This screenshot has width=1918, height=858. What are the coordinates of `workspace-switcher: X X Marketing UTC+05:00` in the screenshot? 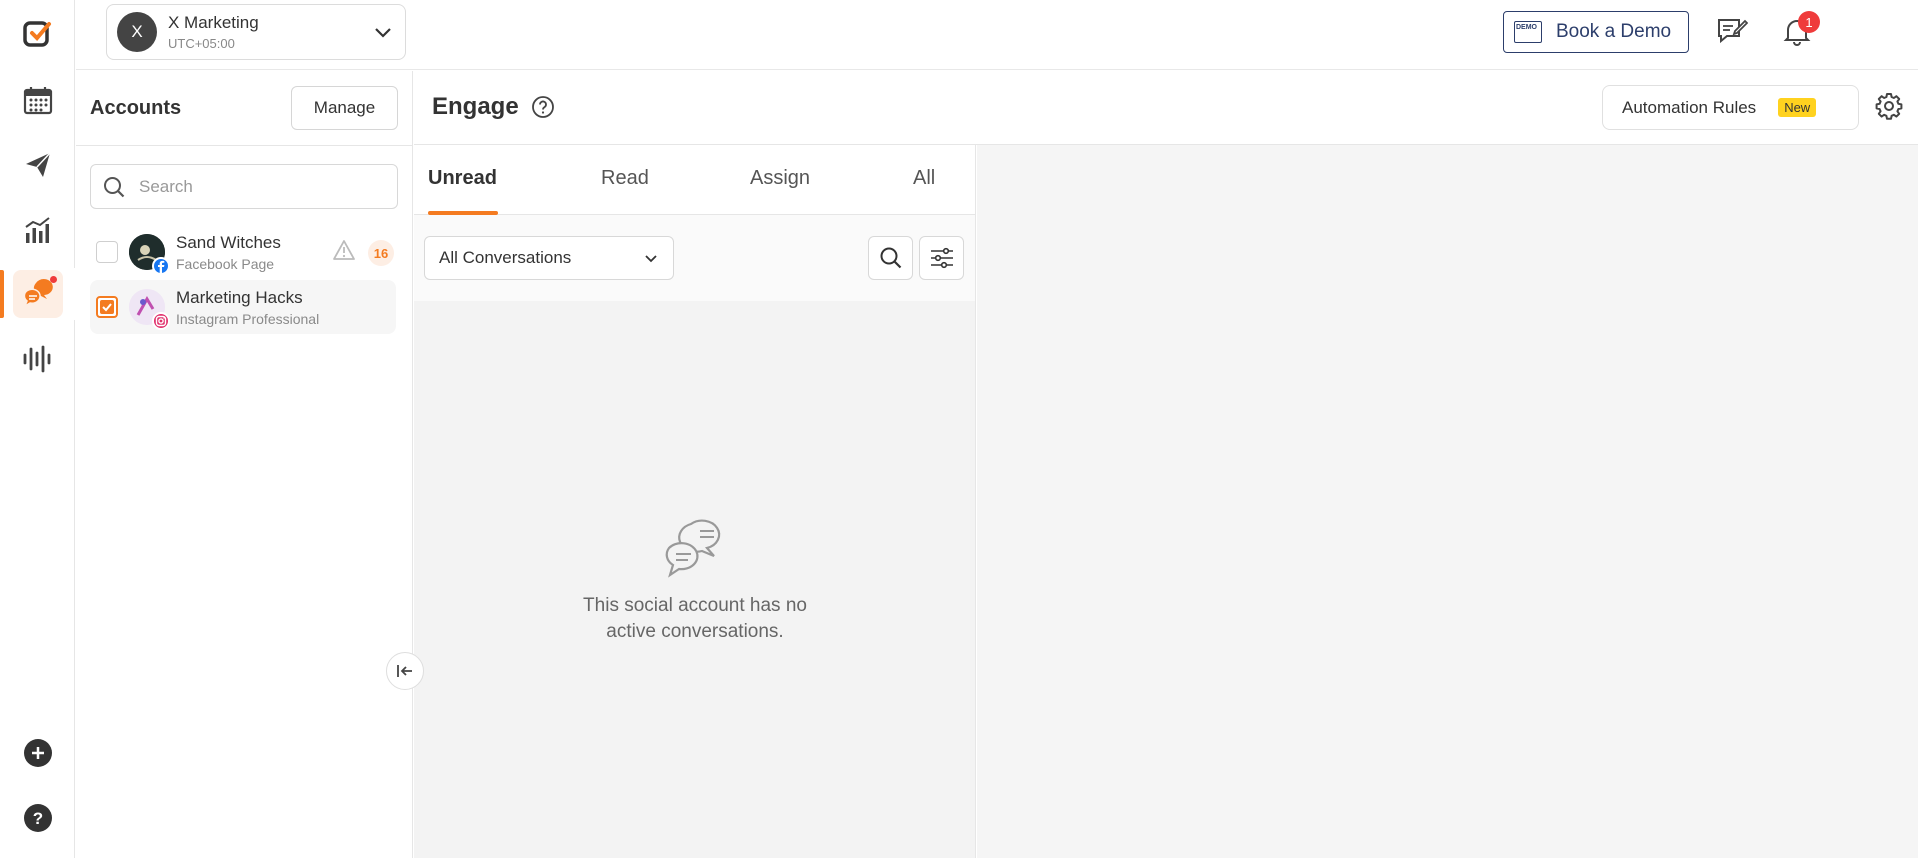 It's located at (256, 32).